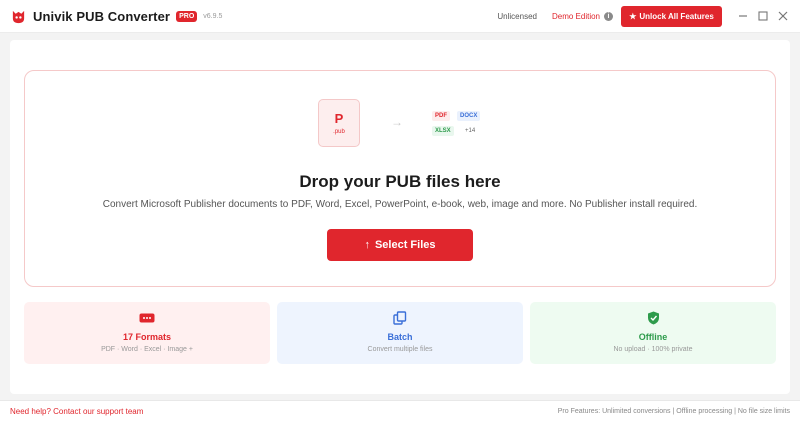 This screenshot has height=422, width=800. Describe the element at coordinates (102, 16) in the screenshot. I see `app-title: Univik PUB Converter` at that location.